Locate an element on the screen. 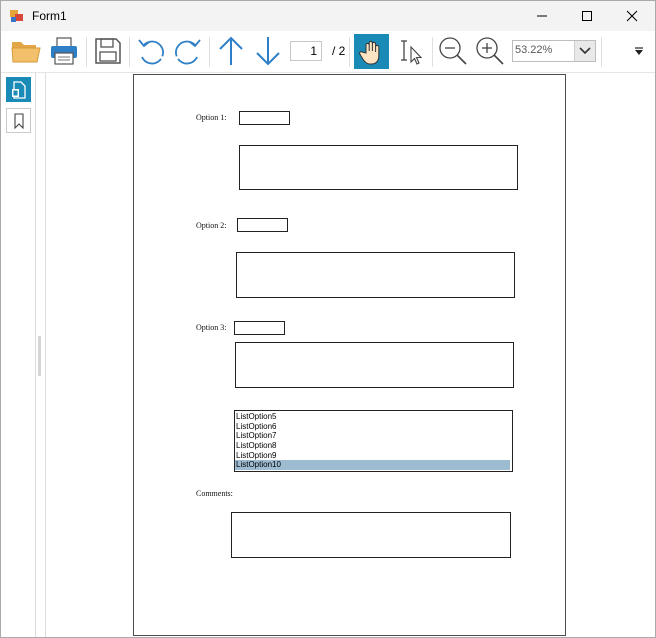 The width and height of the screenshot is (656, 638). bookmarks-button is located at coordinates (18, 120).